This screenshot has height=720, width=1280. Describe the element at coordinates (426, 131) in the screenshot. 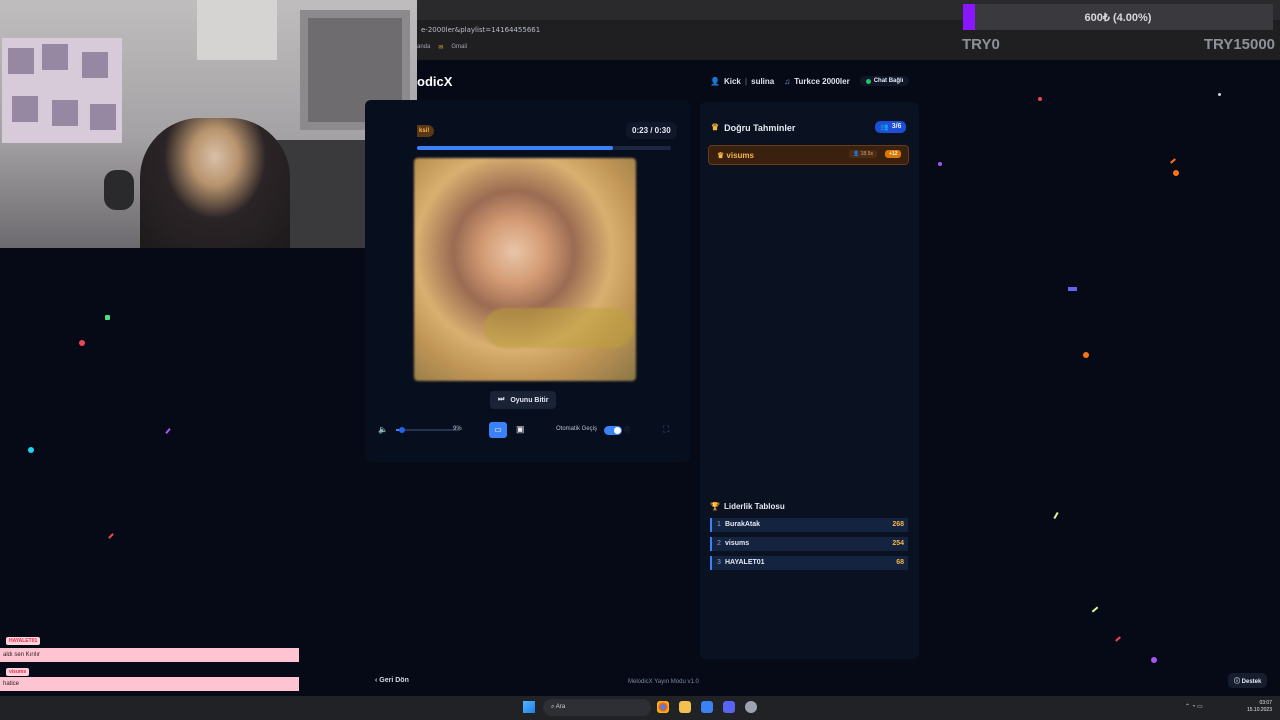

I see `hint-badge: ksi!` at that location.